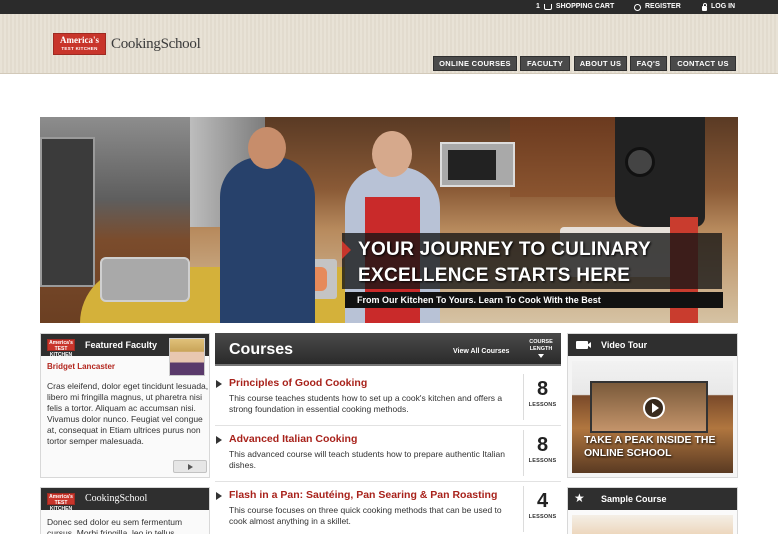 The image size is (778, 534). What do you see at coordinates (346, 250) in the screenshot?
I see `hero-arrow-icon` at bounding box center [346, 250].